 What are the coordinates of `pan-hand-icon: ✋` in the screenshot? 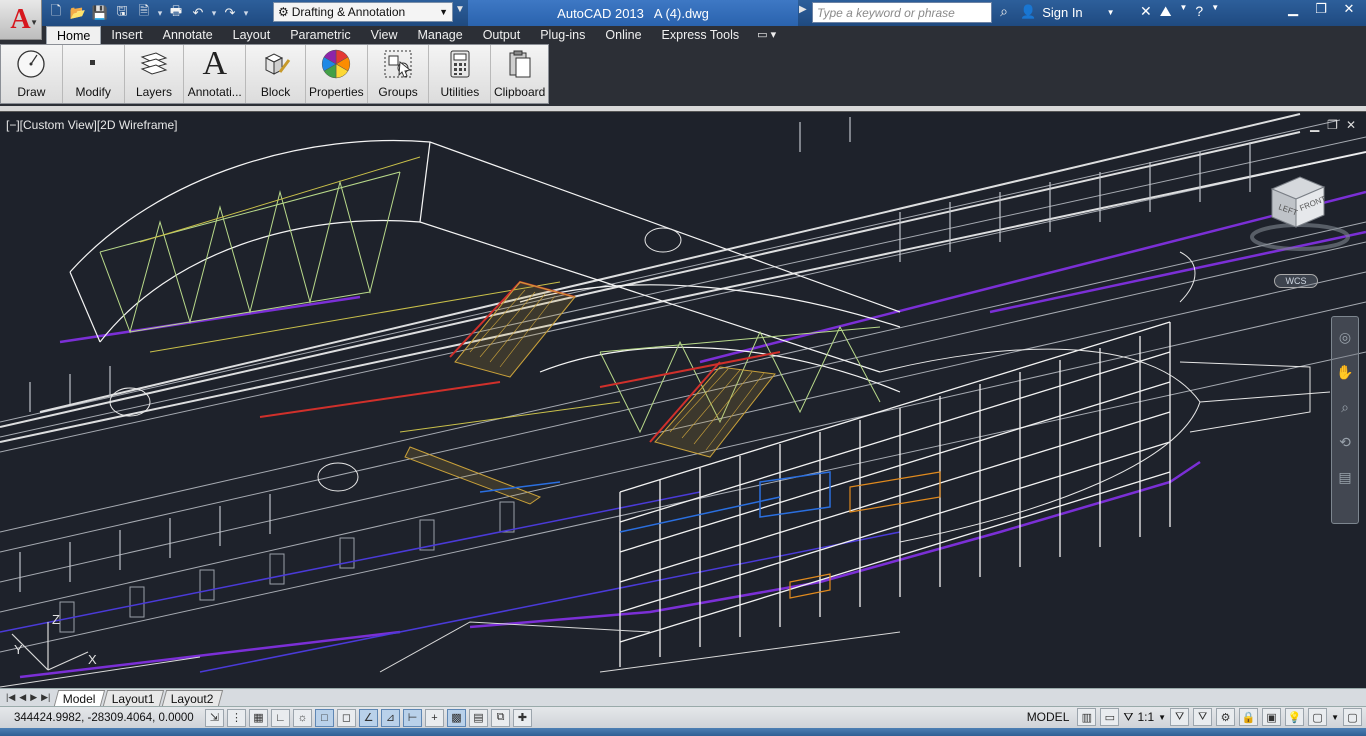 It's located at (1344, 372).